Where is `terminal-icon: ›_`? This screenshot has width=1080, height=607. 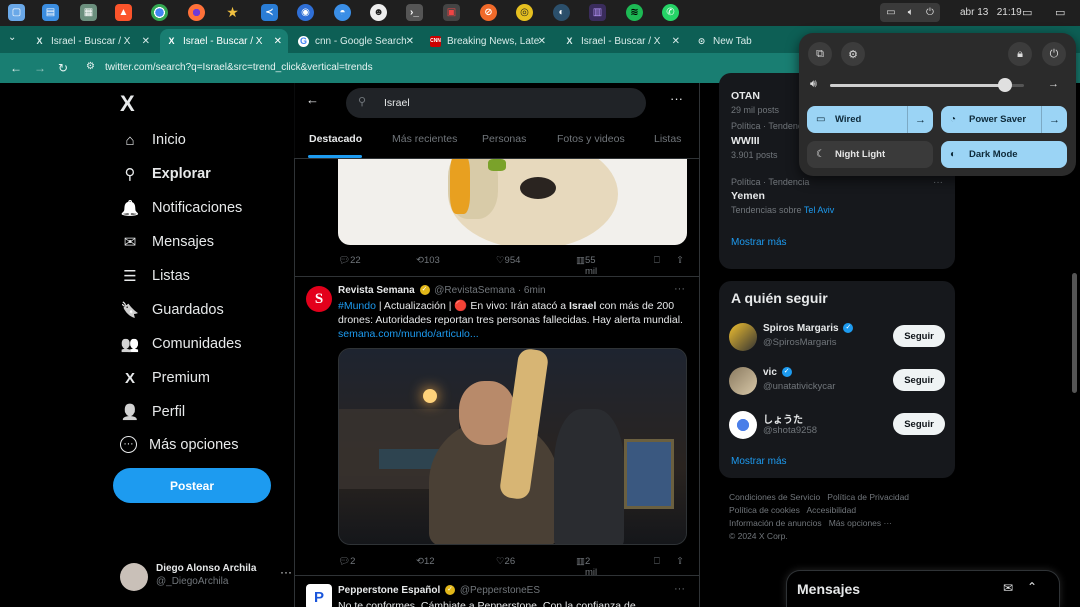 terminal-icon: ›_ is located at coordinates (414, 12).